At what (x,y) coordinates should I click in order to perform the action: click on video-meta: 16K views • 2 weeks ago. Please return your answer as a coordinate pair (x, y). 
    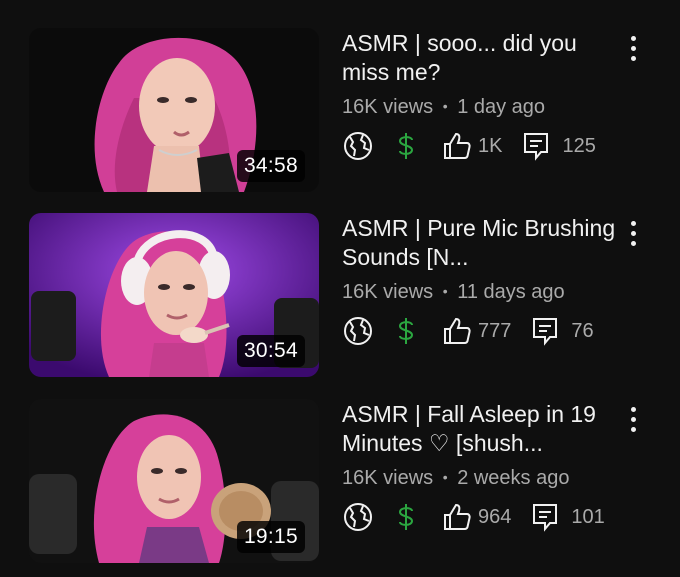
    Looking at the image, I should click on (455, 478).